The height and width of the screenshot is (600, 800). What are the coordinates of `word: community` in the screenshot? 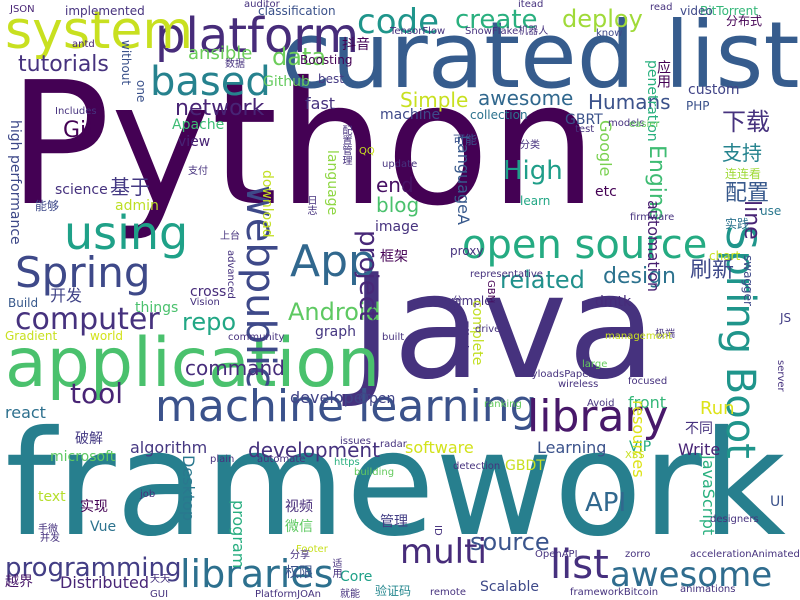 It's located at (256, 337).